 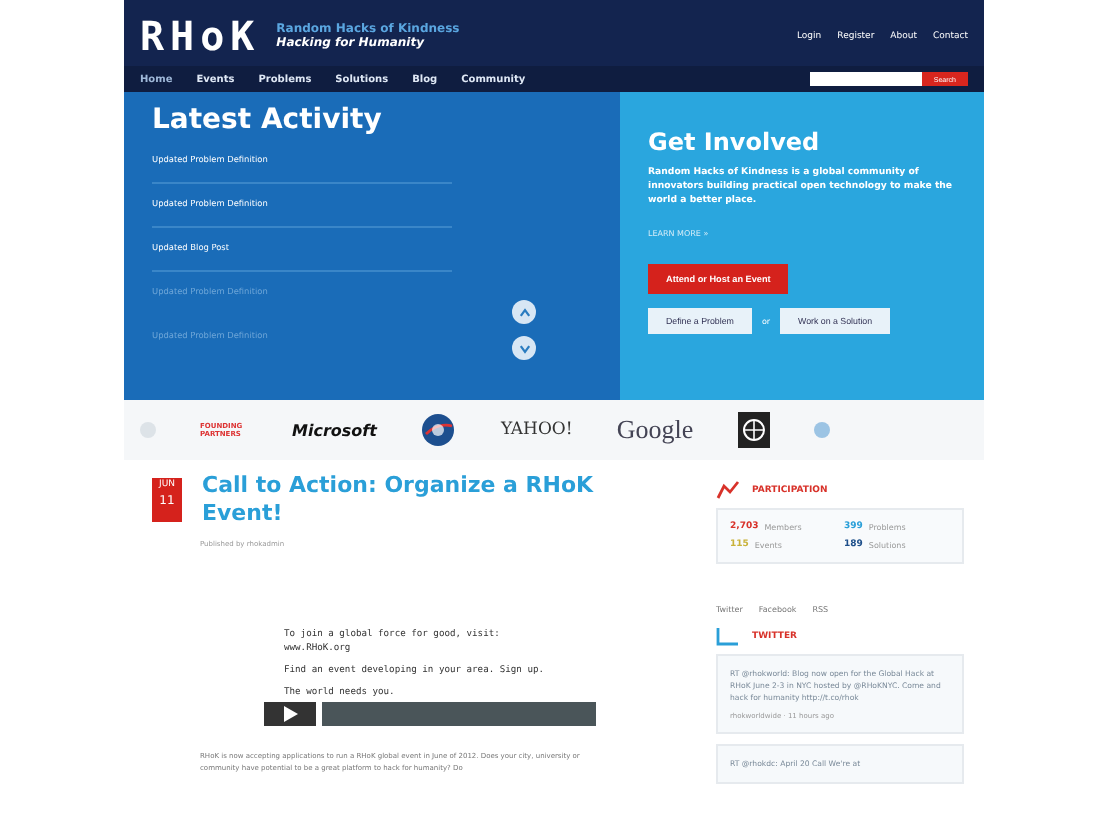 What do you see at coordinates (438, 430) in the screenshot?
I see `globe-icon` at bounding box center [438, 430].